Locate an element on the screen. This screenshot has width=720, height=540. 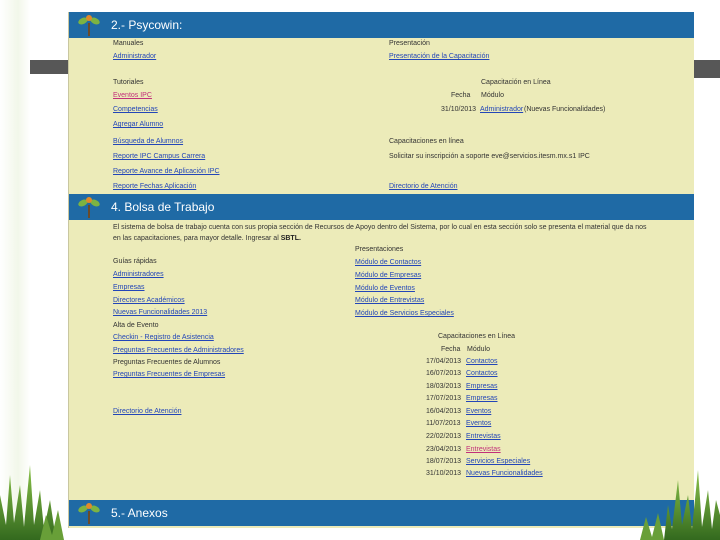
tutorial-link: Reporte Avance de Aplicación IPC is located at coordinates (166, 171).